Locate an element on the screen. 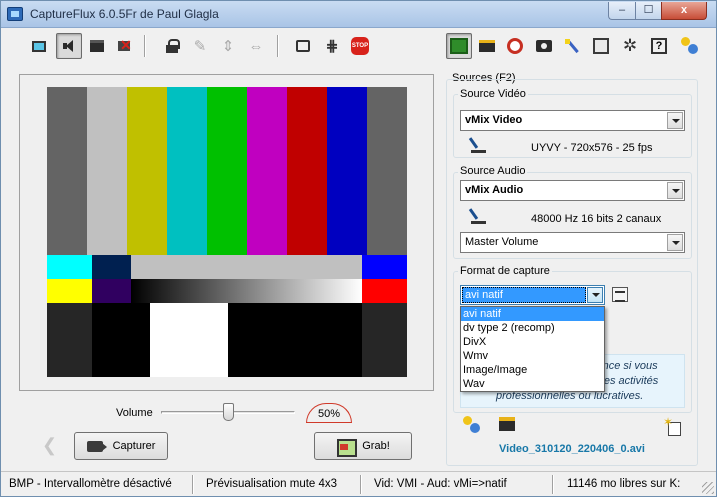 The height and width of the screenshot is (497, 717). resize-vertical-button: ⇕ is located at coordinates (228, 46).